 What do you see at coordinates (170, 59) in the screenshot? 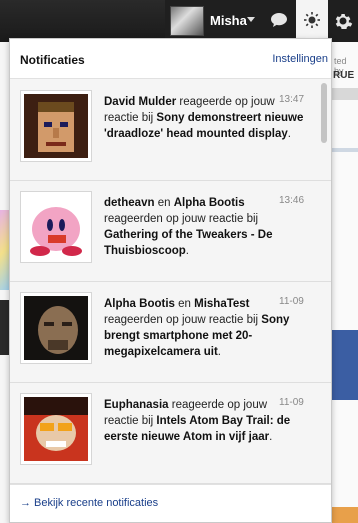
I see `panel-header: Notificaties Instellingen` at bounding box center [170, 59].